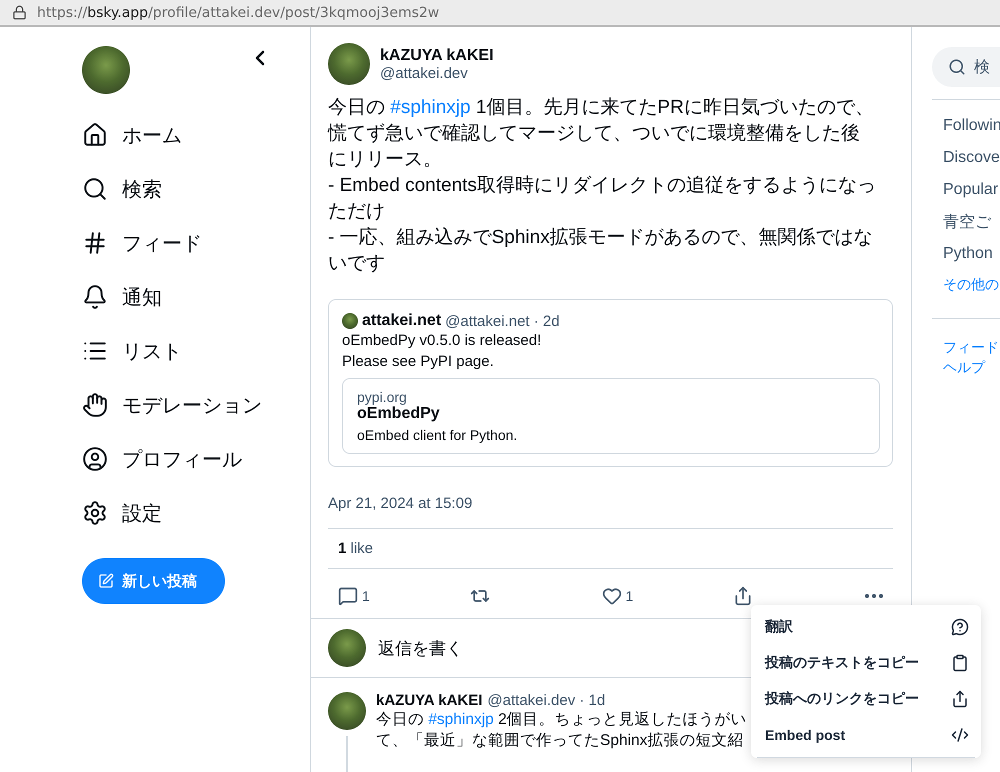  What do you see at coordinates (966, 222) in the screenshot?
I see `feed-link: 青空ご` at bounding box center [966, 222].